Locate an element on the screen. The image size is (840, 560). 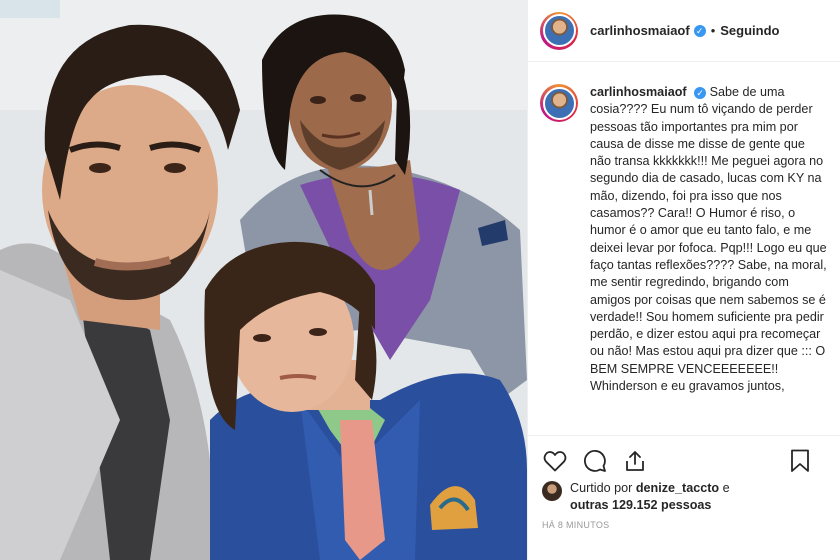
post-timestamp: HÁ 8 MINUTOS is located at coordinates (575, 525).